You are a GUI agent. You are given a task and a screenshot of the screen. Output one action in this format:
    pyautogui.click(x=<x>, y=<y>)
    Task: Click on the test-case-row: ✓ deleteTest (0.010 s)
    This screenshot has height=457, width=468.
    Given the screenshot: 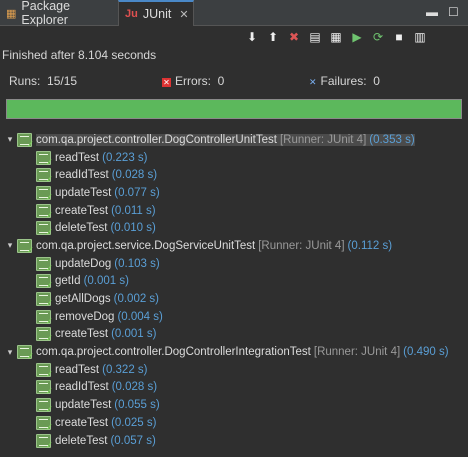 What is the action you would take?
    pyautogui.click(x=234, y=228)
    